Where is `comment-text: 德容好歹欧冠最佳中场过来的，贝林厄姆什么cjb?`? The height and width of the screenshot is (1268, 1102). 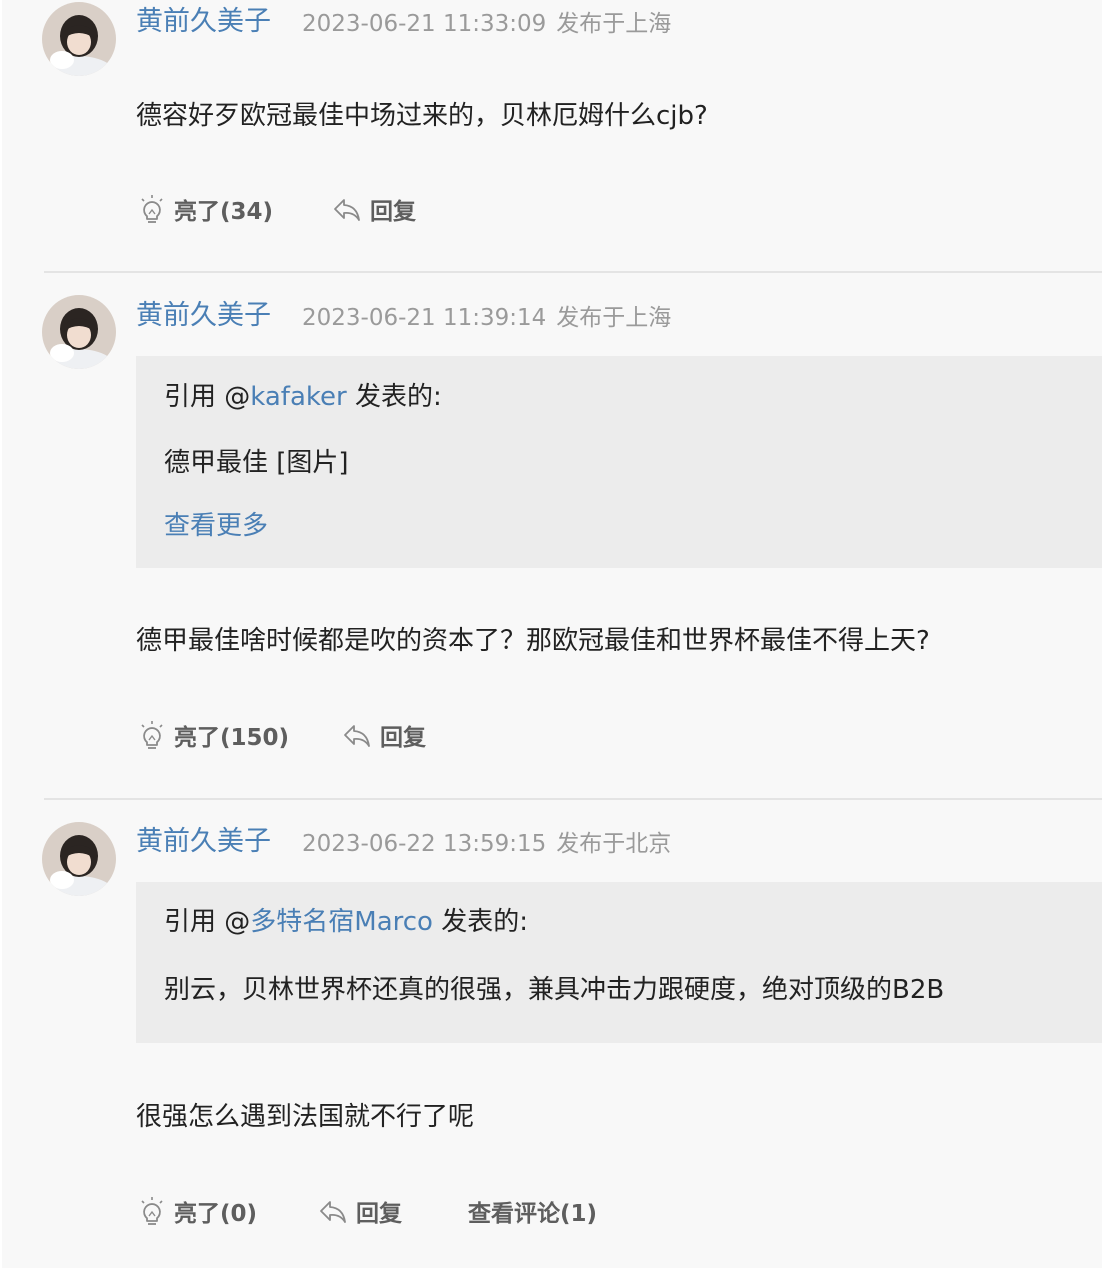 comment-text: 德容好歹欧冠最佳中场过来的，贝林厄姆什么cjb? is located at coordinates (422, 116).